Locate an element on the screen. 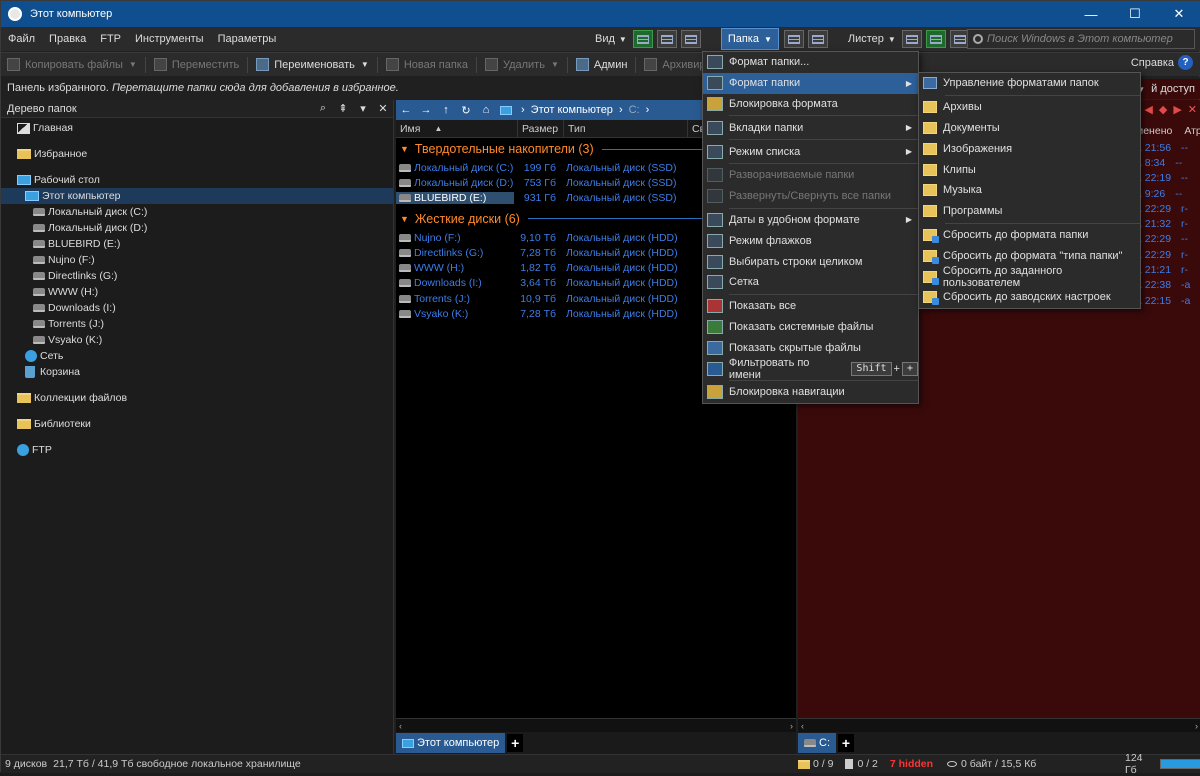  close-button: ✕ is located at coordinates (1178, 14).